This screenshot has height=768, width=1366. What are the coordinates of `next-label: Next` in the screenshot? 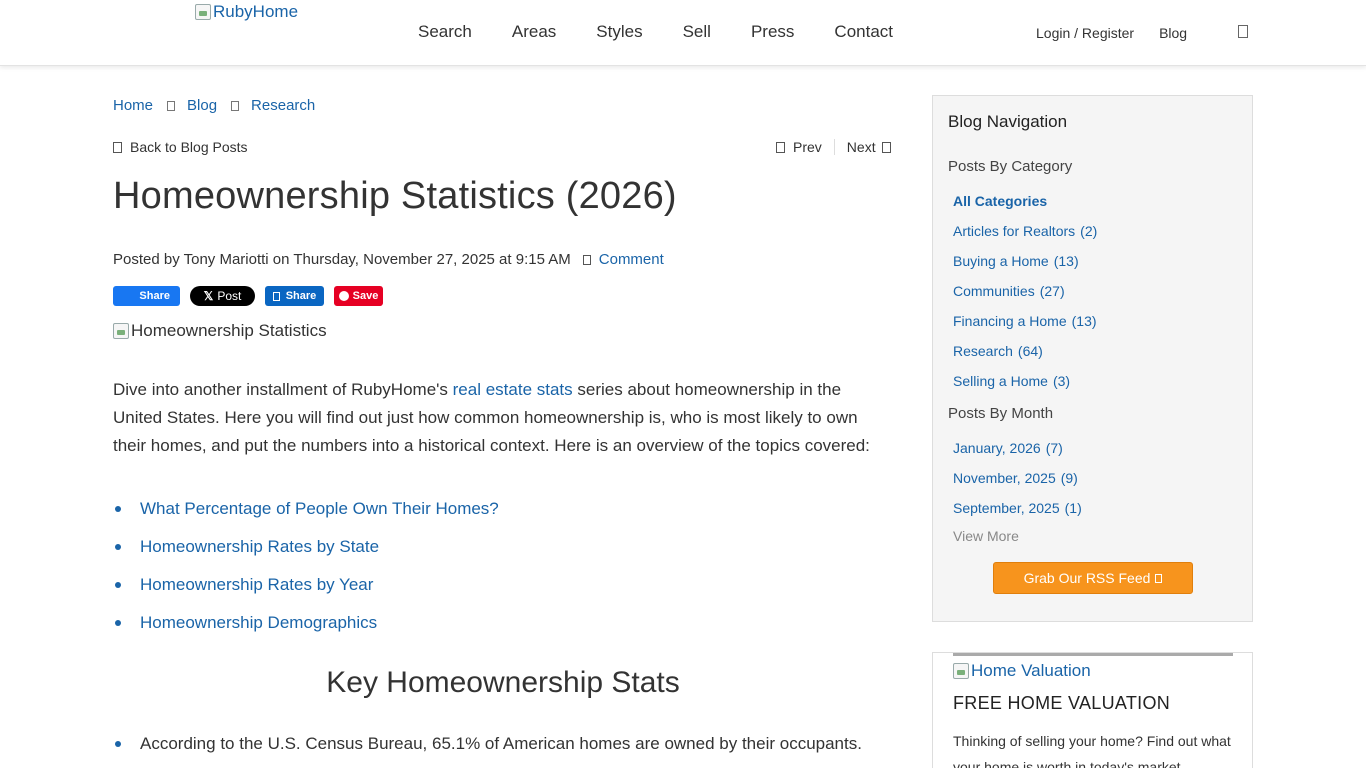 It's located at (861, 147).